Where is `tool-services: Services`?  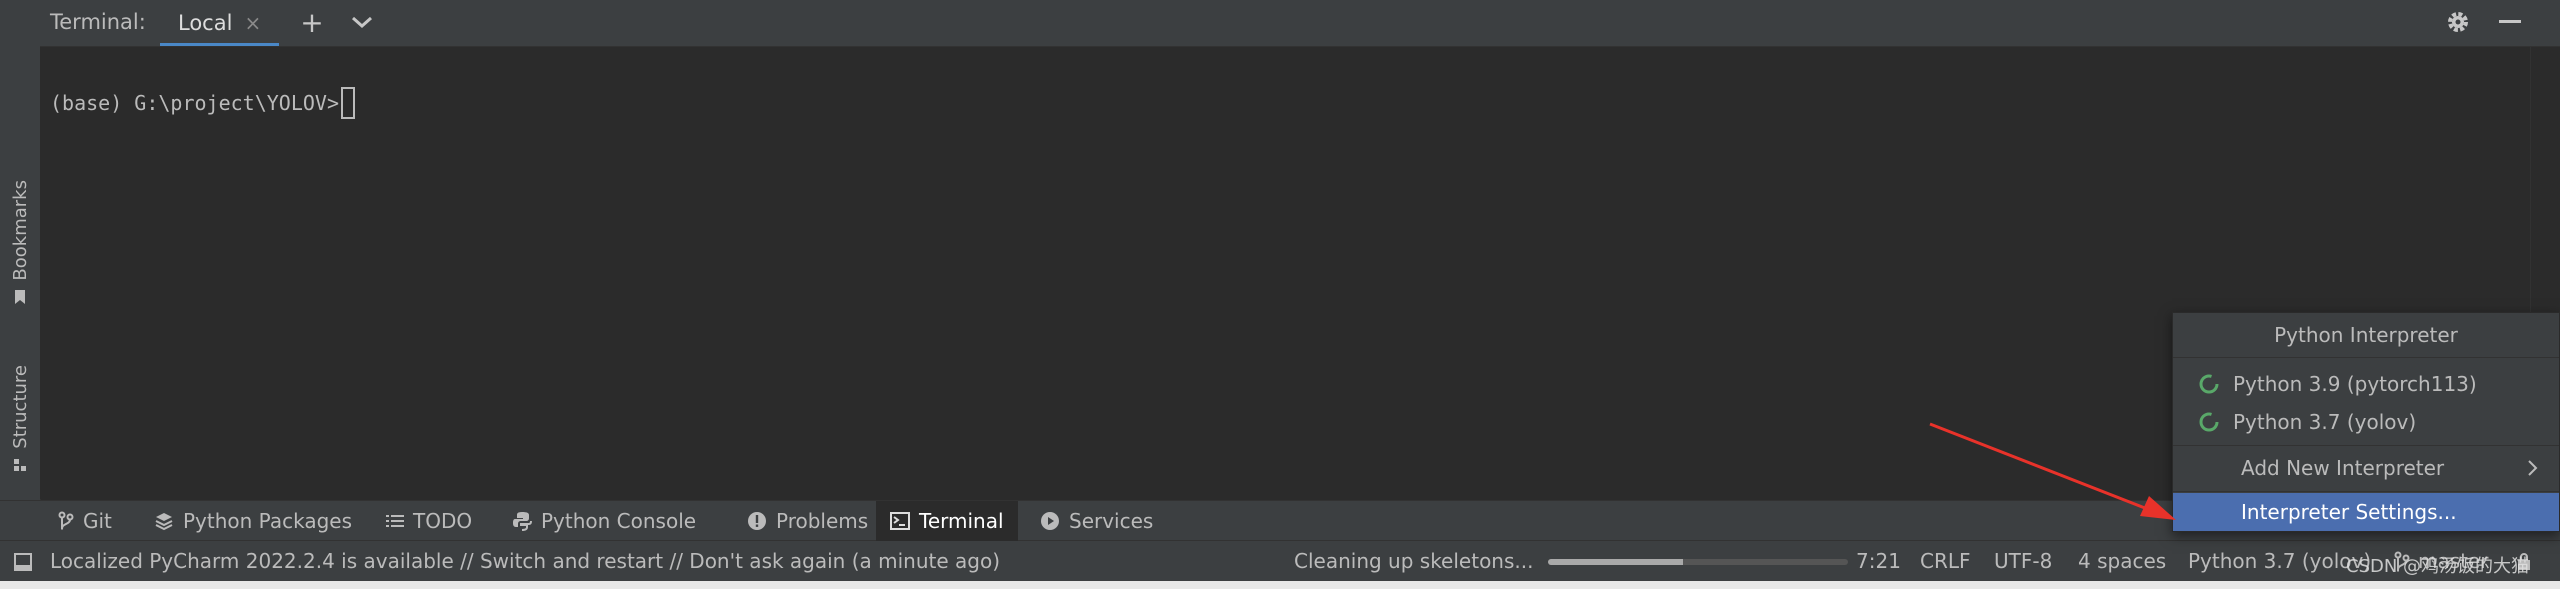 tool-services: Services is located at coordinates (1096, 521).